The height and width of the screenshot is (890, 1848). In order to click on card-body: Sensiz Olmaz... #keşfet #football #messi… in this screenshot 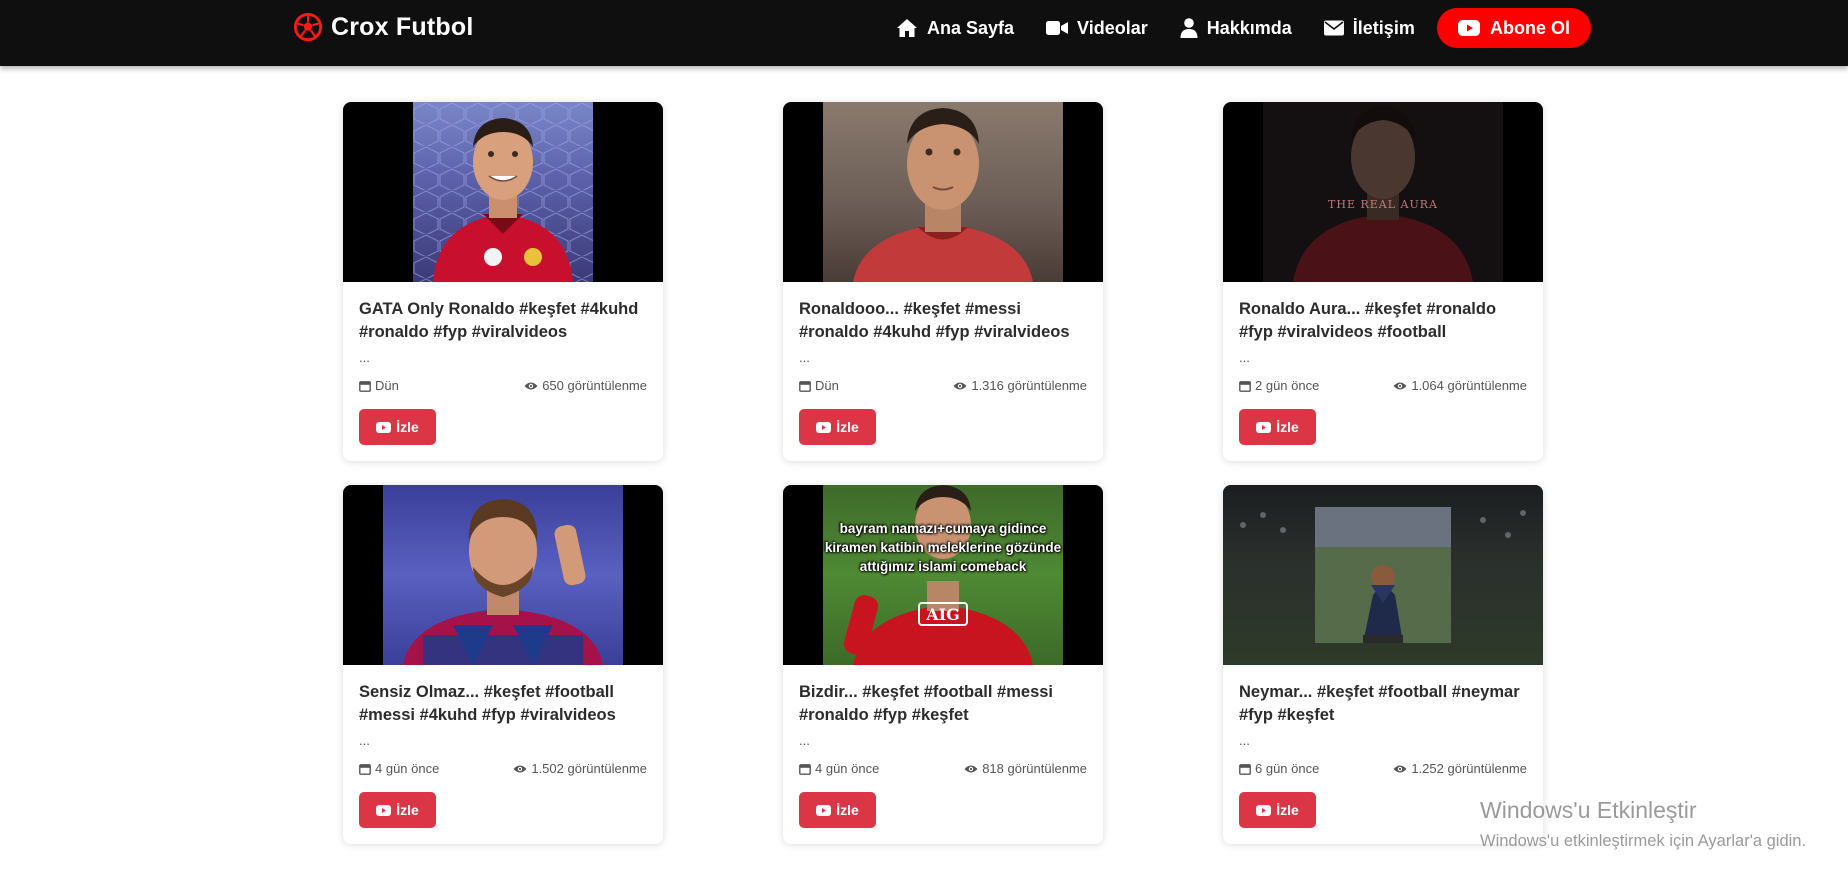, I will do `click(503, 754)`.